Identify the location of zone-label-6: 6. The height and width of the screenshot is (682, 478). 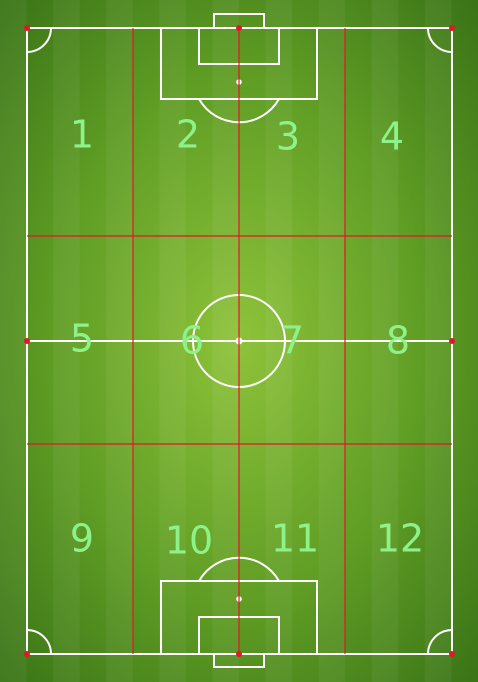
(192, 341).